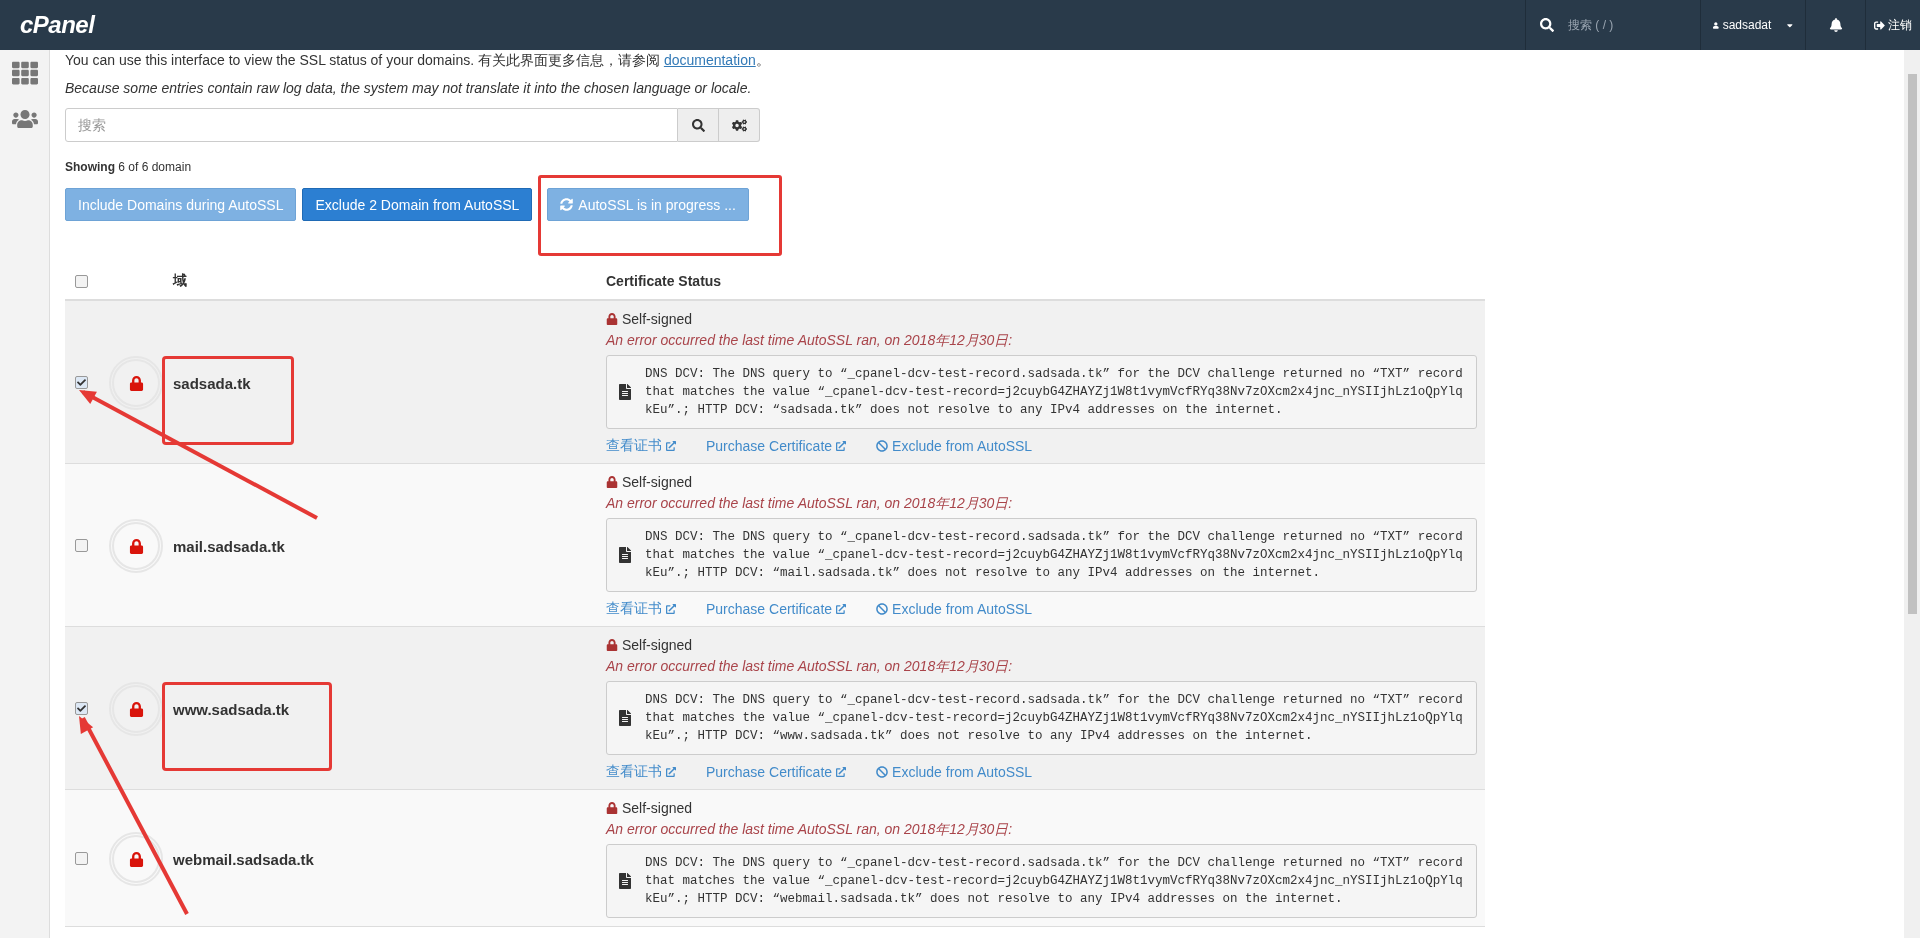 The width and height of the screenshot is (1920, 938). Describe the element at coordinates (1716, 25) in the screenshot. I see `user-icon` at that location.